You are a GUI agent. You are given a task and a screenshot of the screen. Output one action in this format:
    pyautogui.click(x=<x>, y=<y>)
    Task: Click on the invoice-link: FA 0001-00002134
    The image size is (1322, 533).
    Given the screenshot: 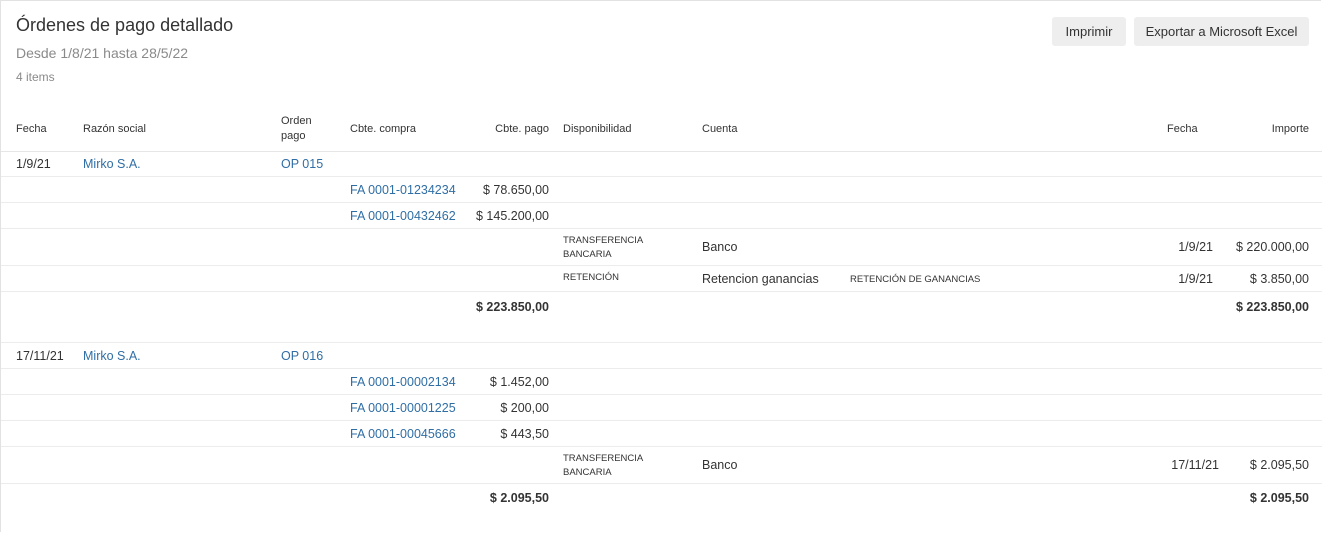 What is the action you would take?
    pyautogui.click(x=403, y=382)
    